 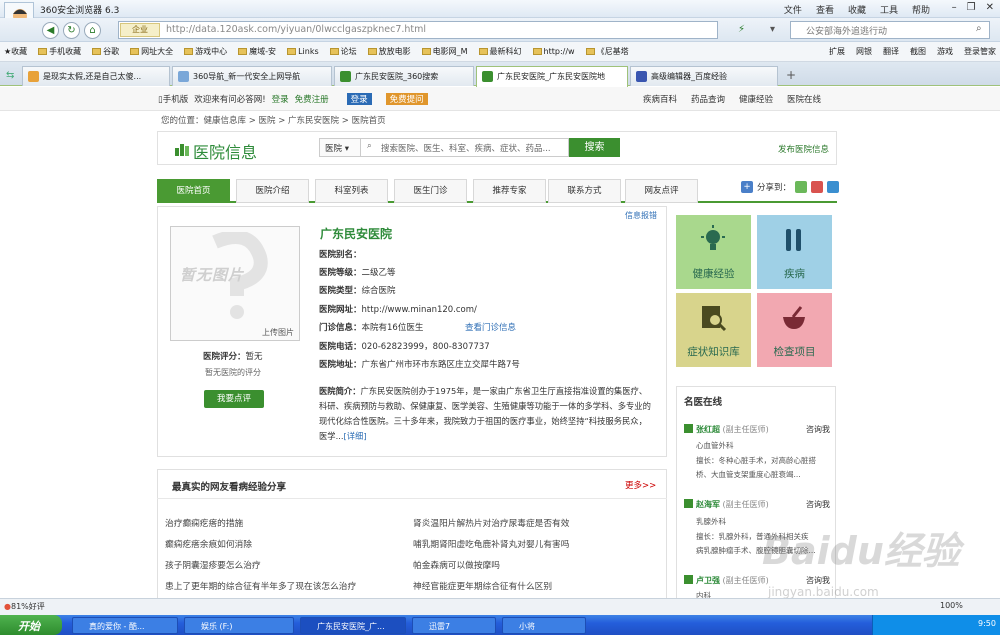 I want to click on tab-hospital-home: 医院首页, so click(x=193, y=191).